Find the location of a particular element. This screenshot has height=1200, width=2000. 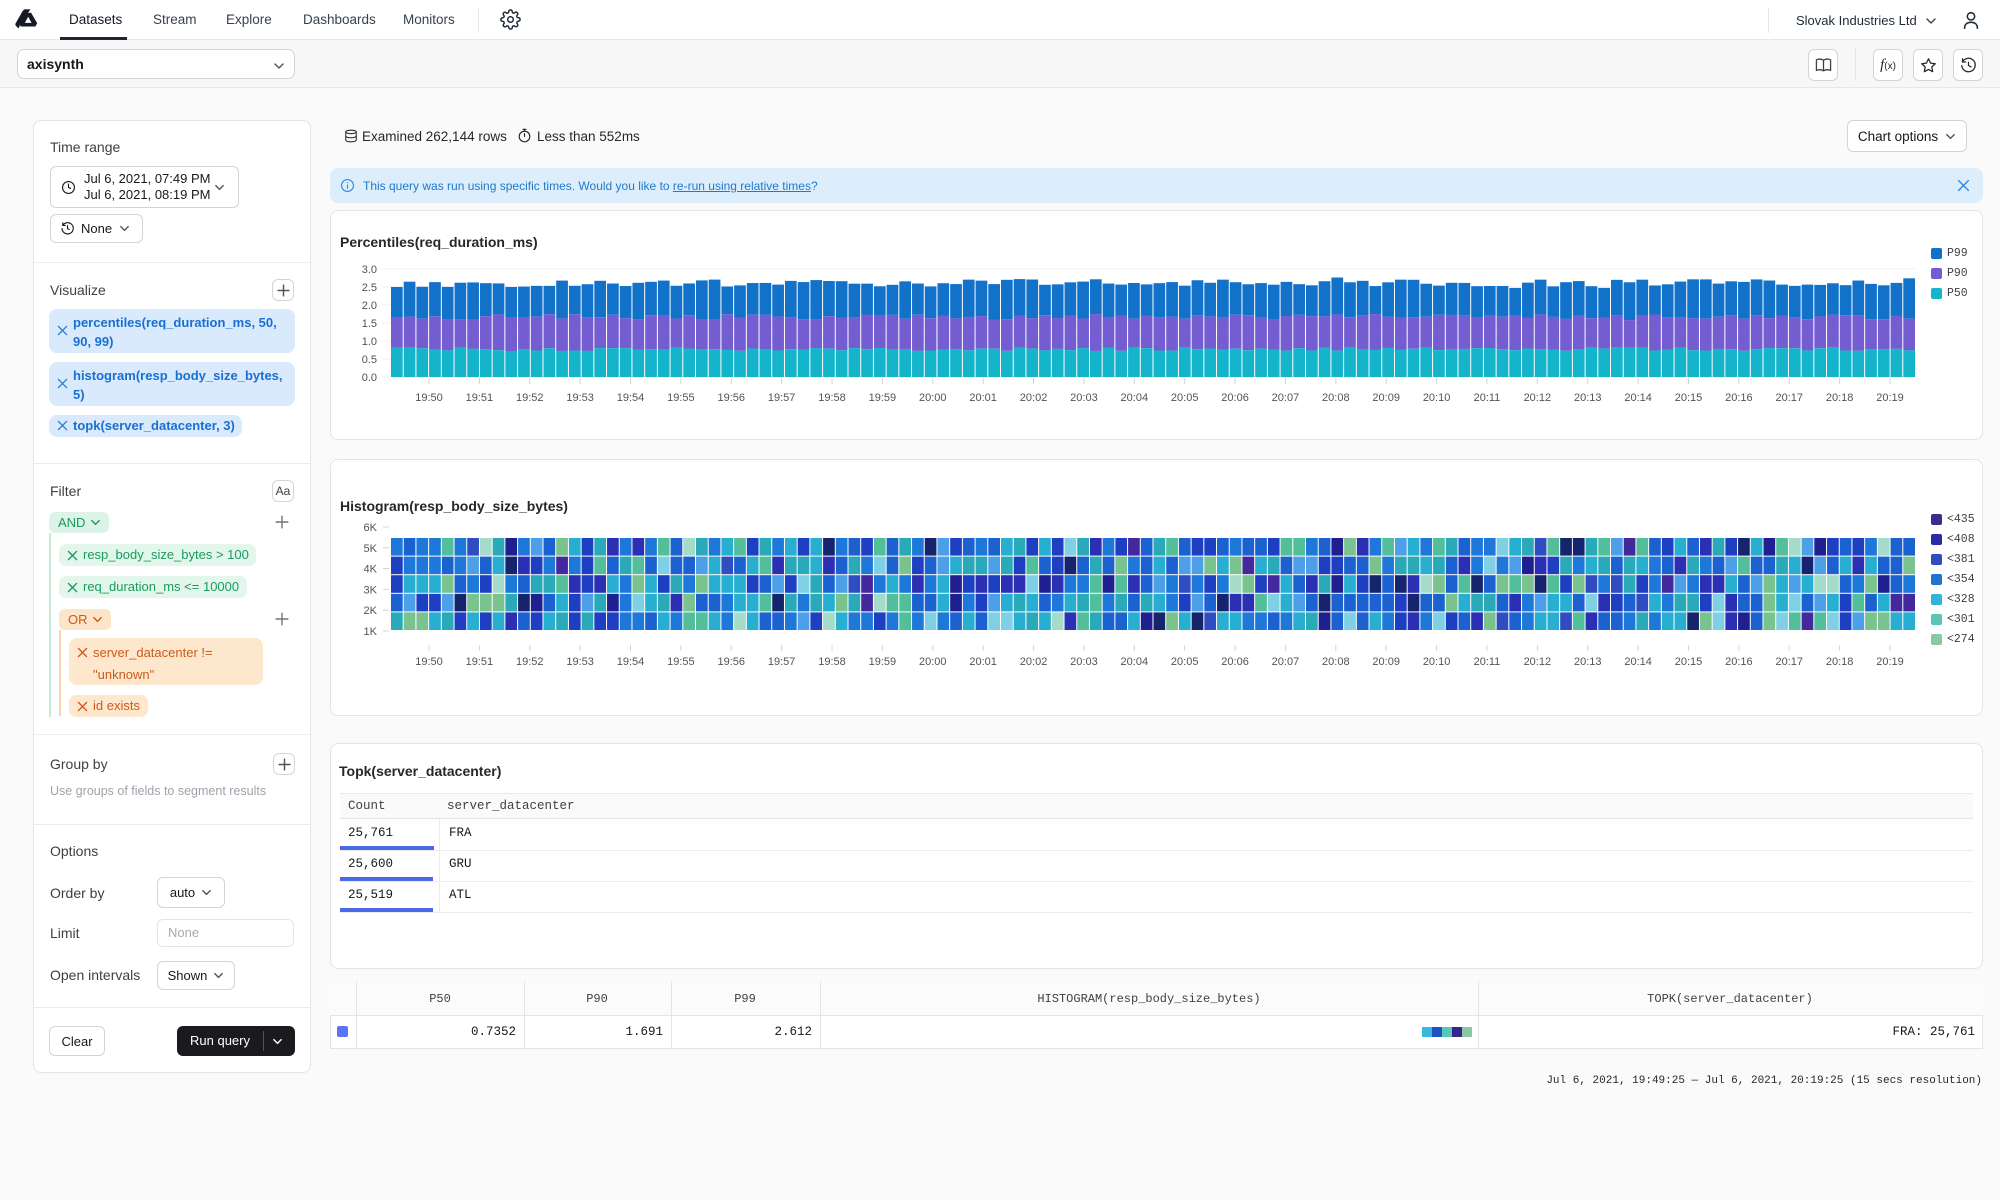

svg-text: 2K is located at coordinates (371, 611).